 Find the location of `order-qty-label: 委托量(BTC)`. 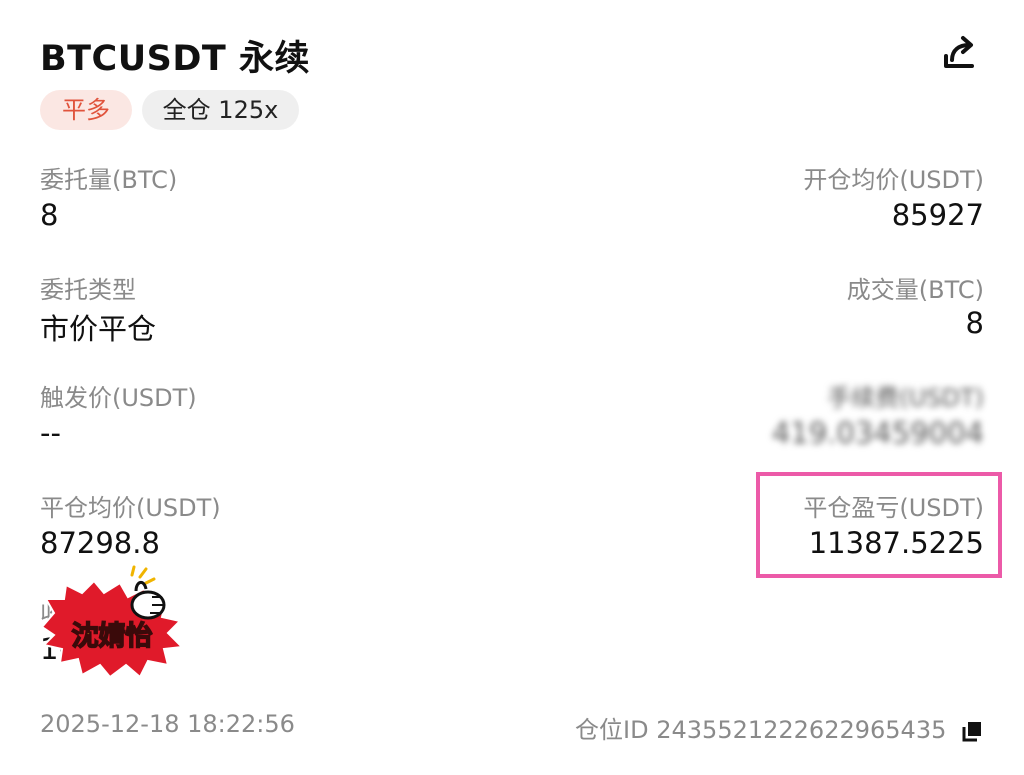

order-qty-label: 委托量(BTC) is located at coordinates (109, 180).